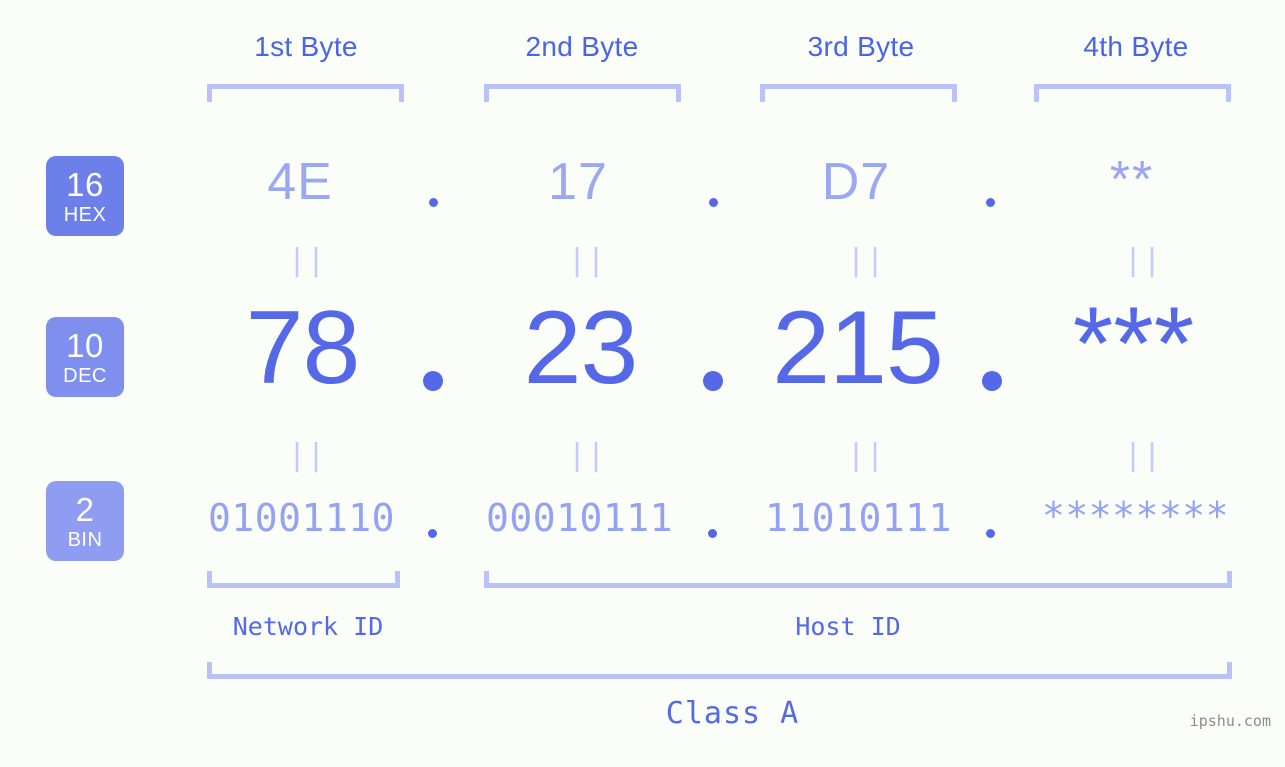  I want to click on equality-marker-dec-bin-2: ||, so click(587, 455).